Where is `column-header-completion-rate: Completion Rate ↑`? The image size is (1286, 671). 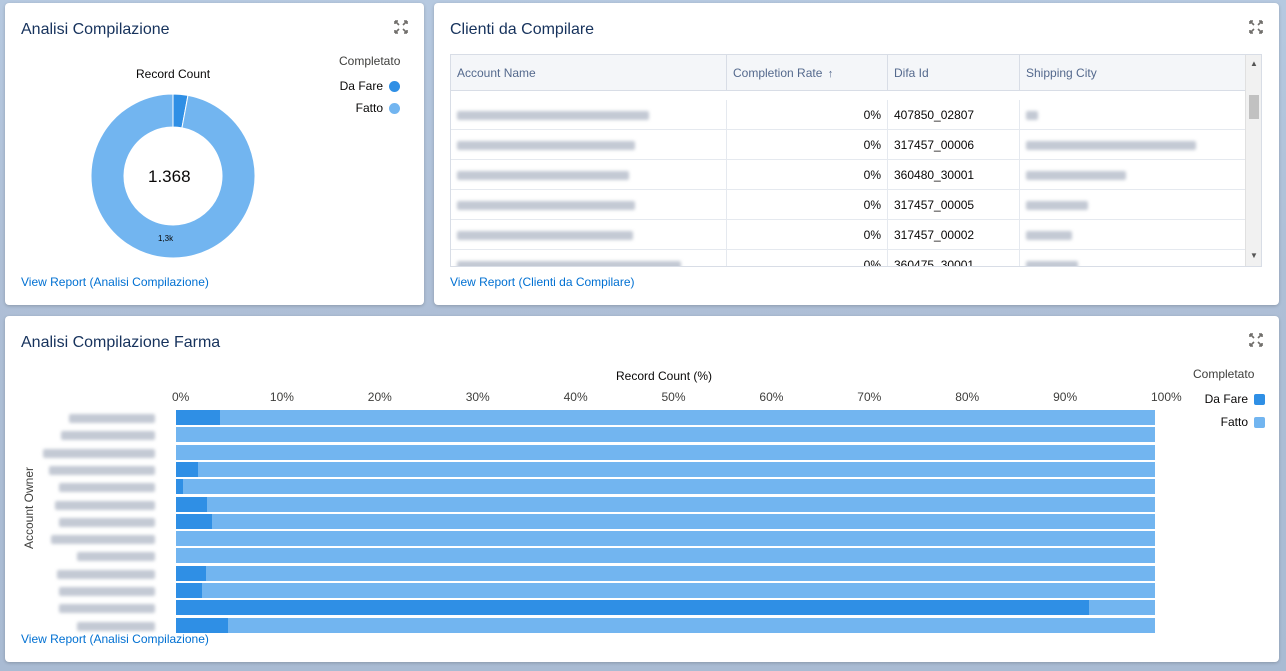
column-header-completion-rate: Completion Rate ↑ is located at coordinates (807, 72).